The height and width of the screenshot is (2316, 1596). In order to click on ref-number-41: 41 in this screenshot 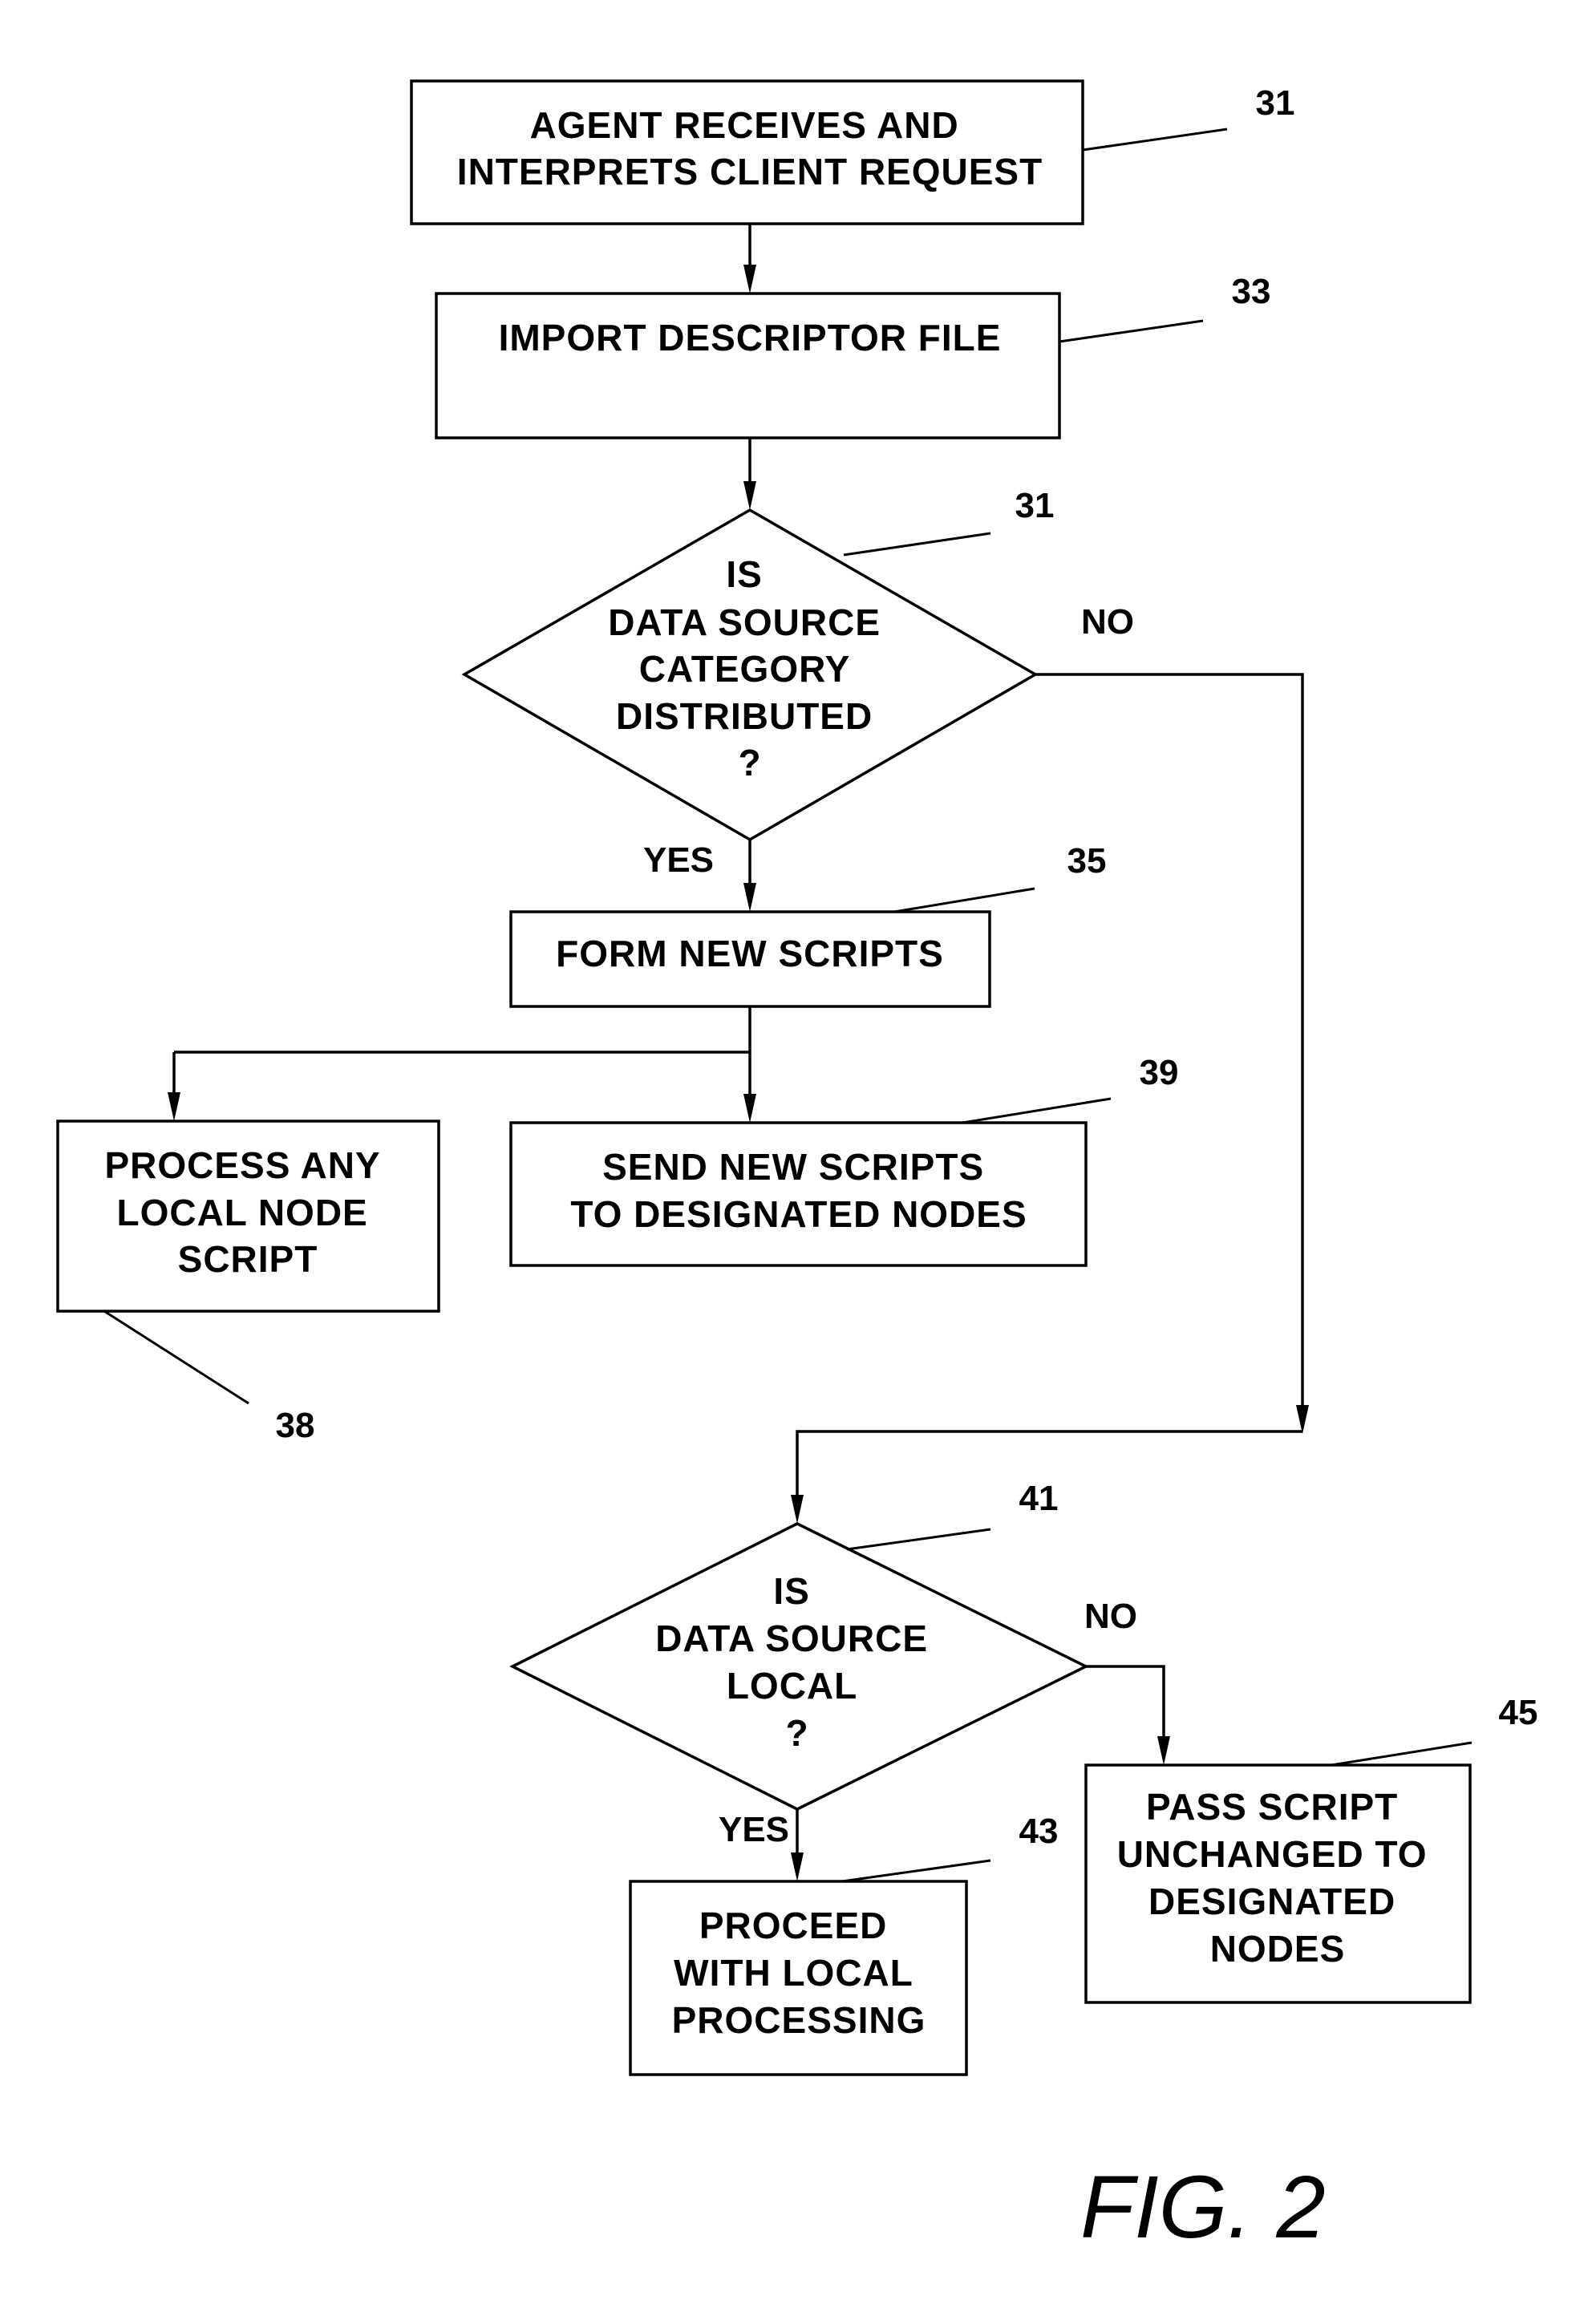, I will do `click(1039, 1498)`.